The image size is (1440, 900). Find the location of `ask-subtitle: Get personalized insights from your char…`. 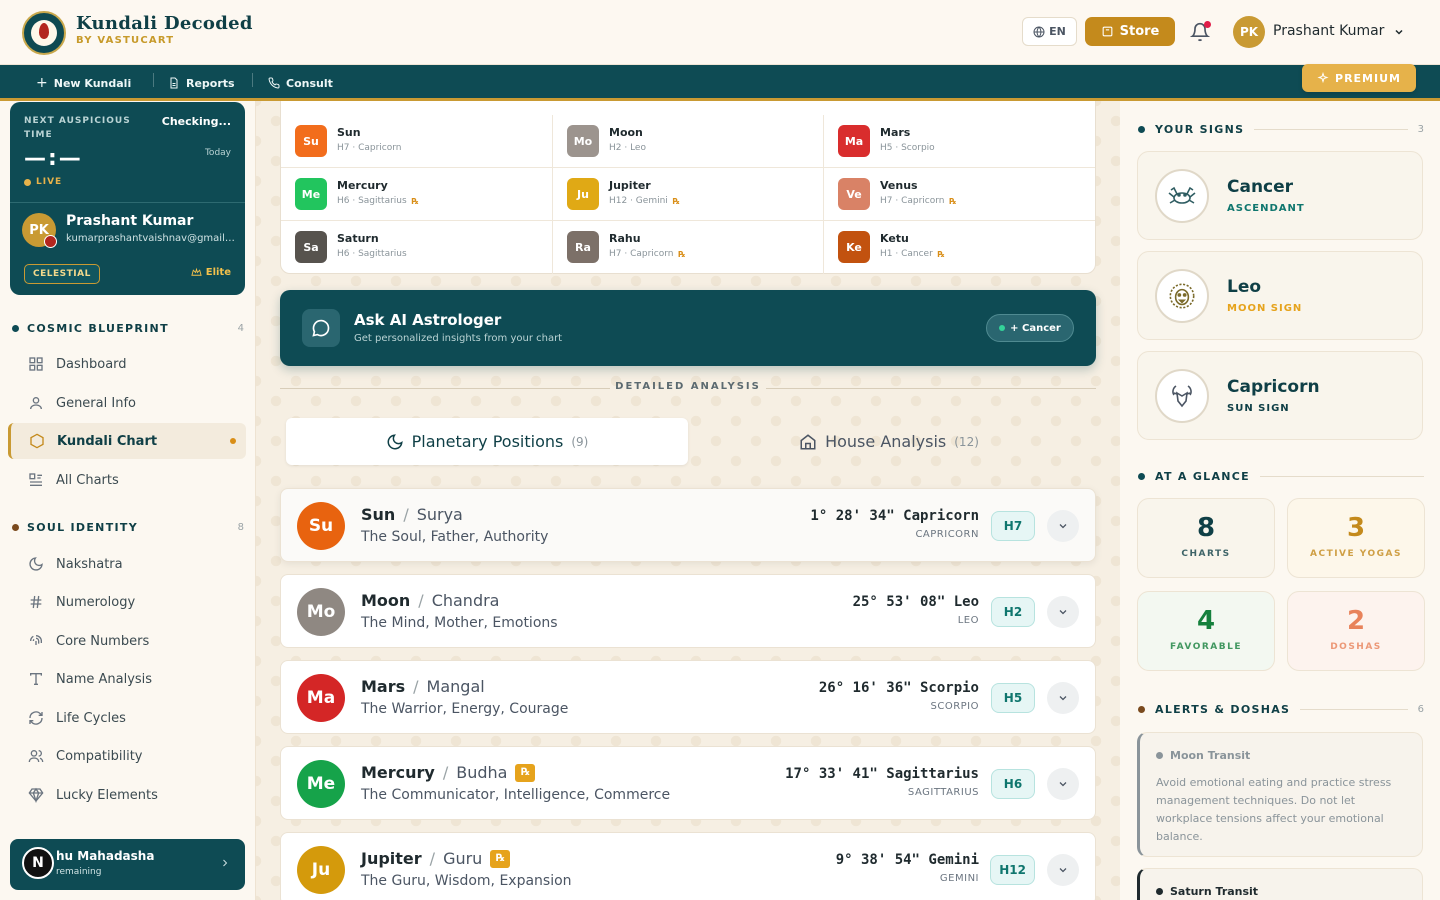

ask-subtitle: Get personalized insights from your char… is located at coordinates (458, 338).